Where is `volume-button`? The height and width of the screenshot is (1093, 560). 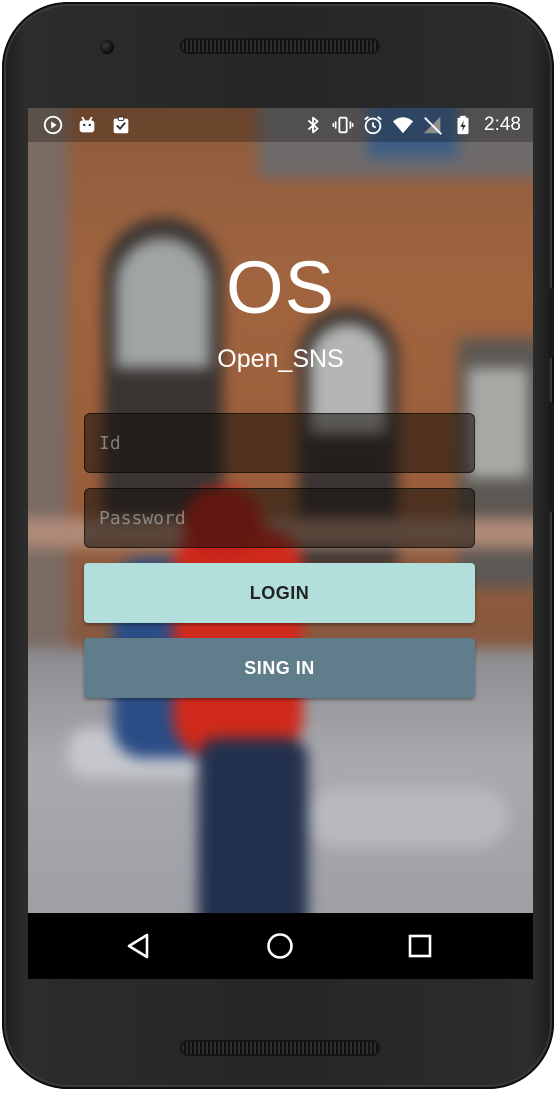
volume-button is located at coordinates (551, 323).